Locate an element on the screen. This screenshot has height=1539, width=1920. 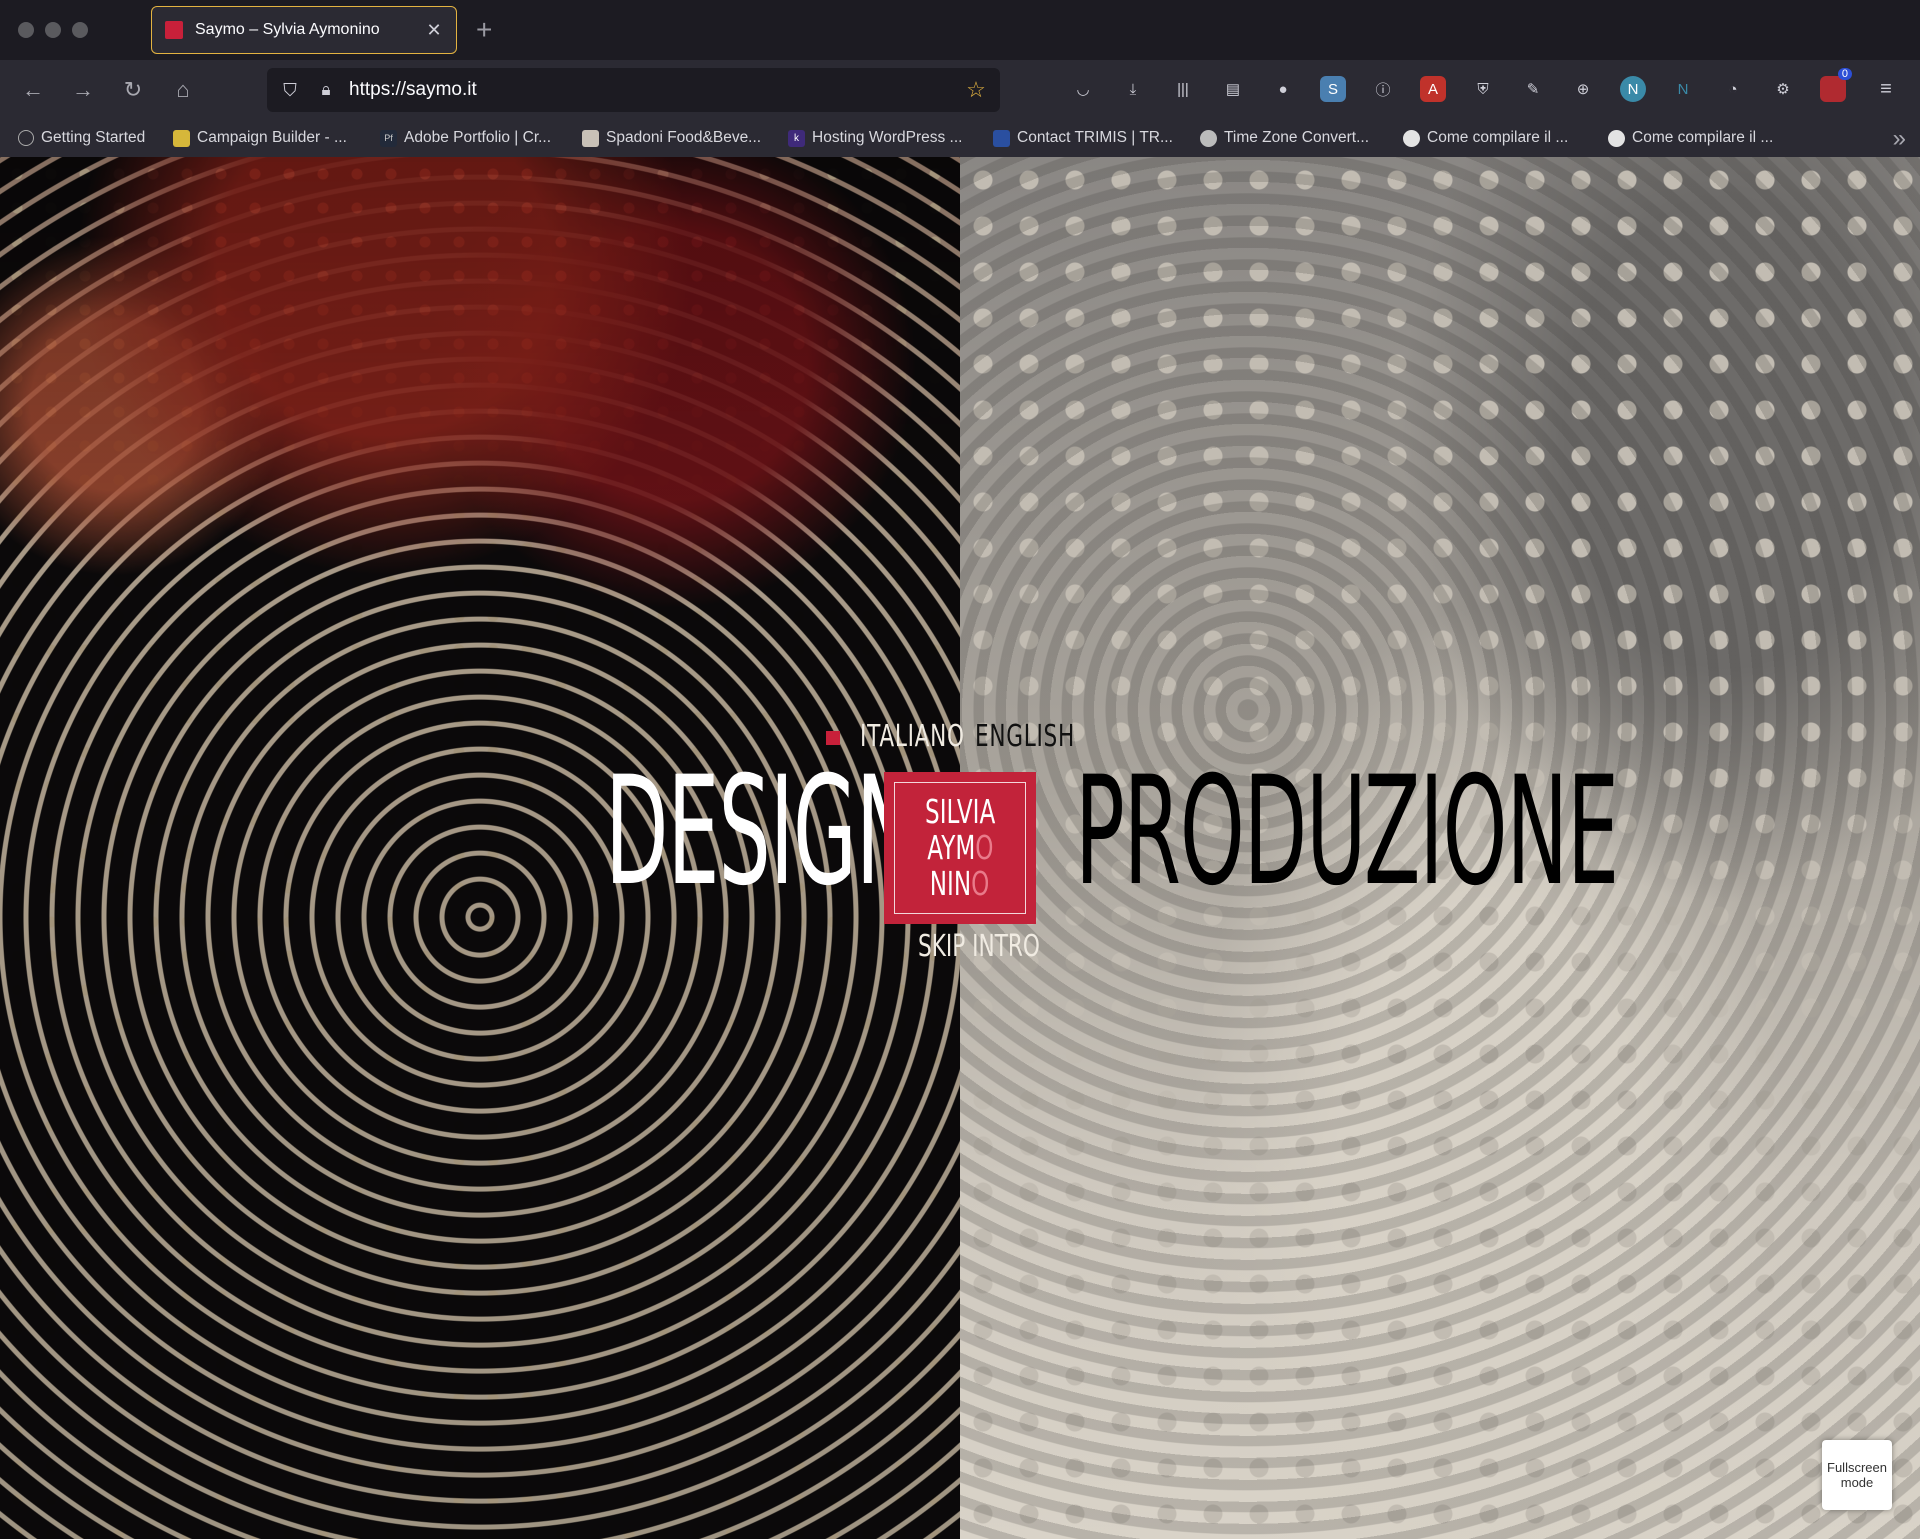
bookmark-star-icon: ☆ is located at coordinates (976, 90).